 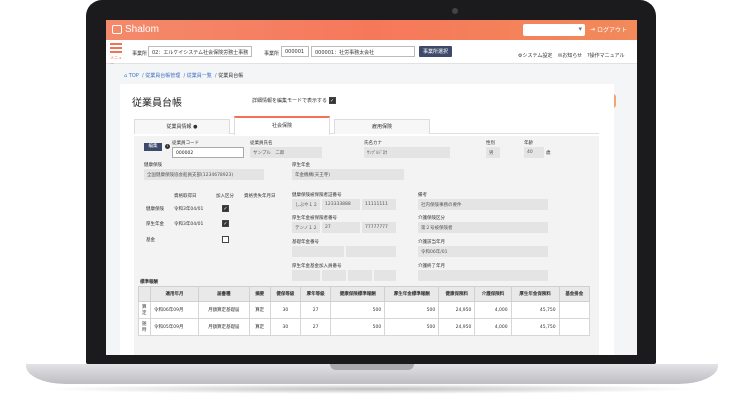 What do you see at coordinates (382, 126) in the screenshot?
I see `tab-employment-insurance: 雇用保険` at bounding box center [382, 126].